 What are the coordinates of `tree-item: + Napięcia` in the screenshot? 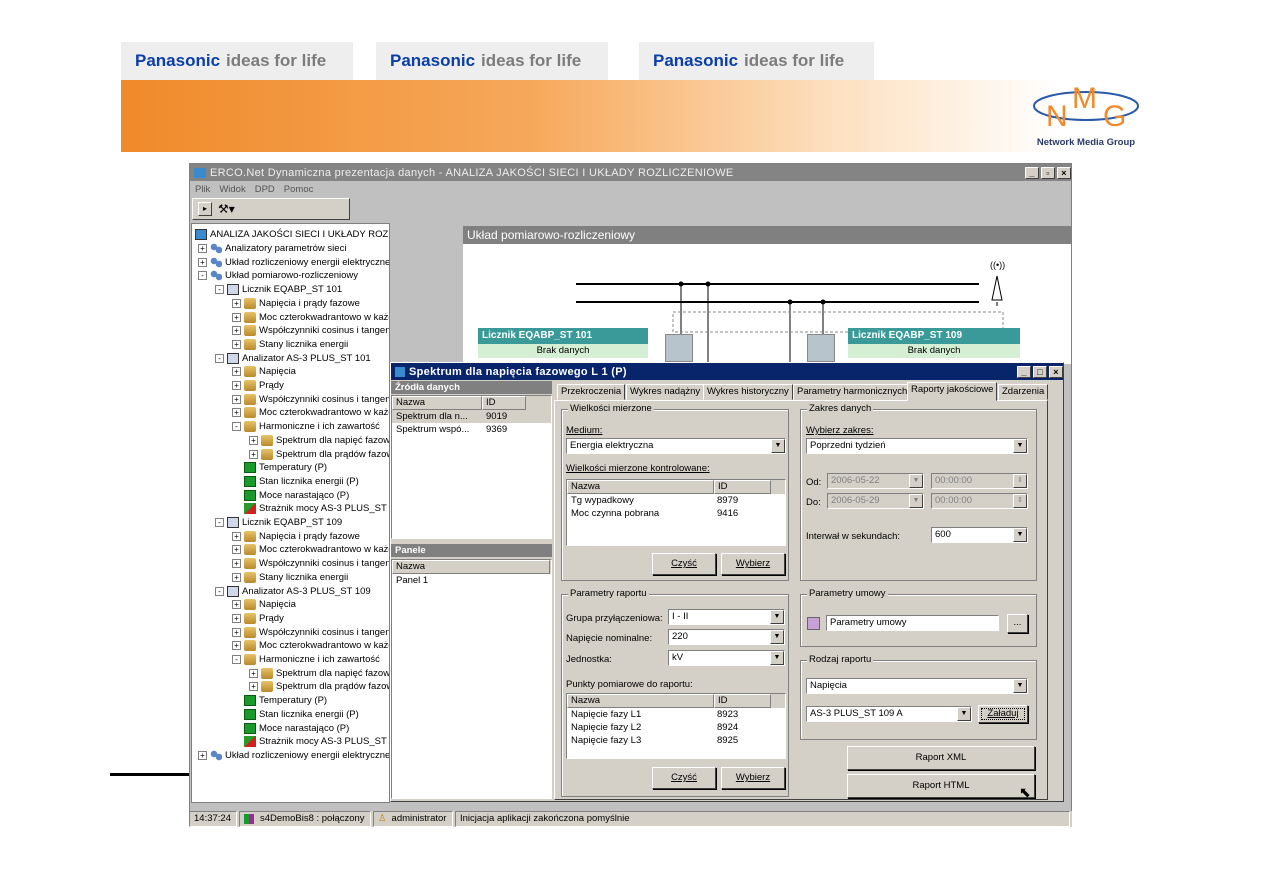 It's located at (264, 371).